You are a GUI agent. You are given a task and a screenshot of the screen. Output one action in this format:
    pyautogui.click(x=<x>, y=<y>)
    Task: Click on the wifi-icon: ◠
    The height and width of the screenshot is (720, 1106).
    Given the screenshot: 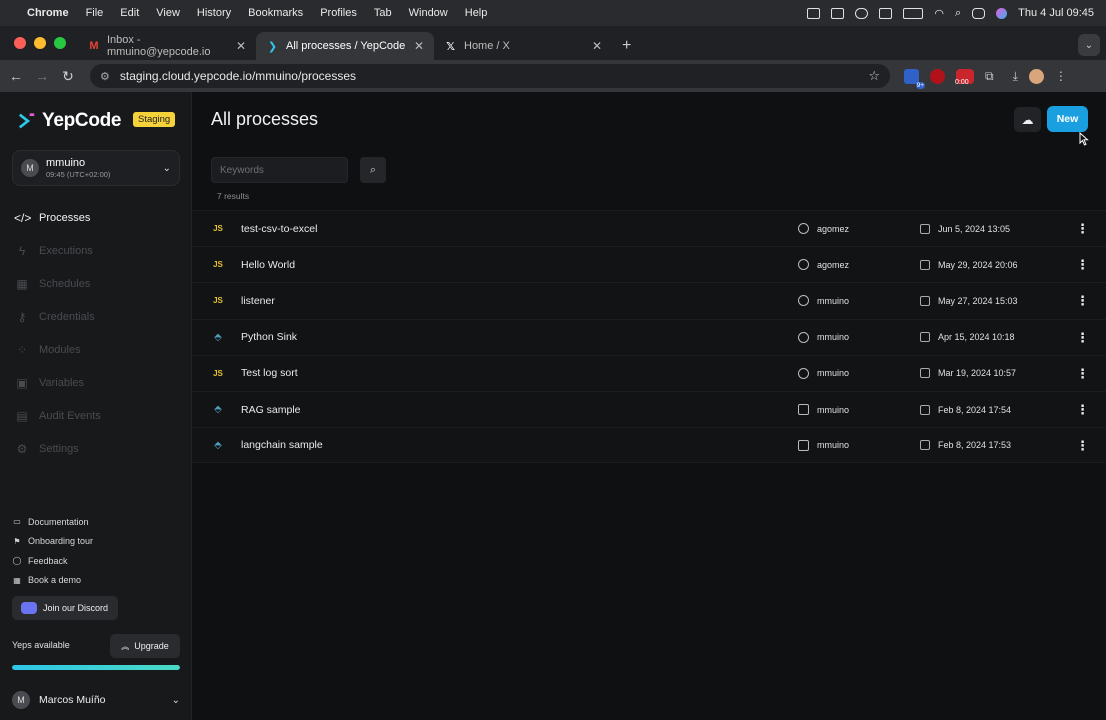 What is the action you would take?
    pyautogui.click(x=939, y=13)
    